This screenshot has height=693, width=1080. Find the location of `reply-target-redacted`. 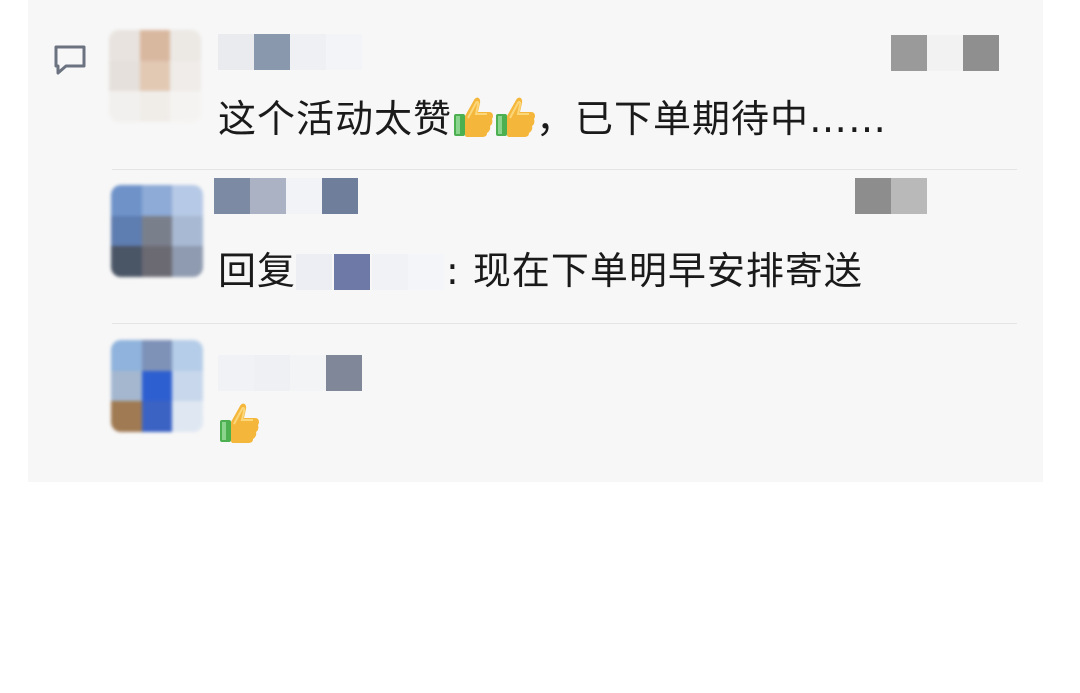

reply-target-redacted is located at coordinates (371, 272).